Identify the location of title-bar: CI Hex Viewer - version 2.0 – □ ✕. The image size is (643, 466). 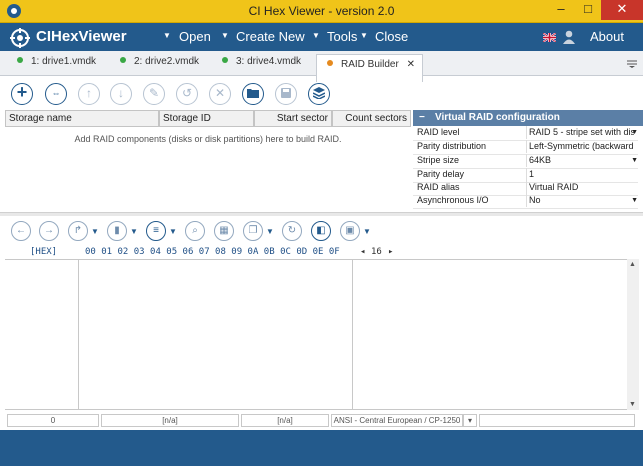
(321, 11).